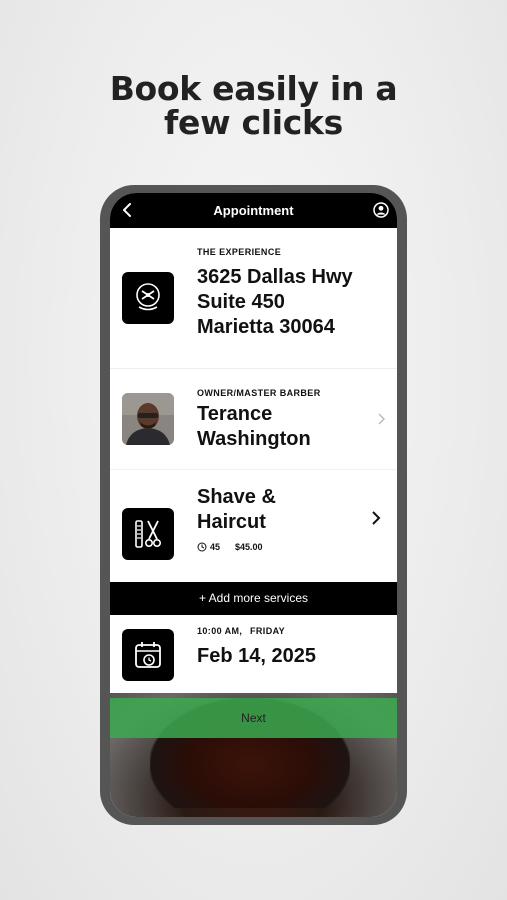 The height and width of the screenshot is (900, 507). I want to click on appointment-day: FRIDAY, so click(268, 631).